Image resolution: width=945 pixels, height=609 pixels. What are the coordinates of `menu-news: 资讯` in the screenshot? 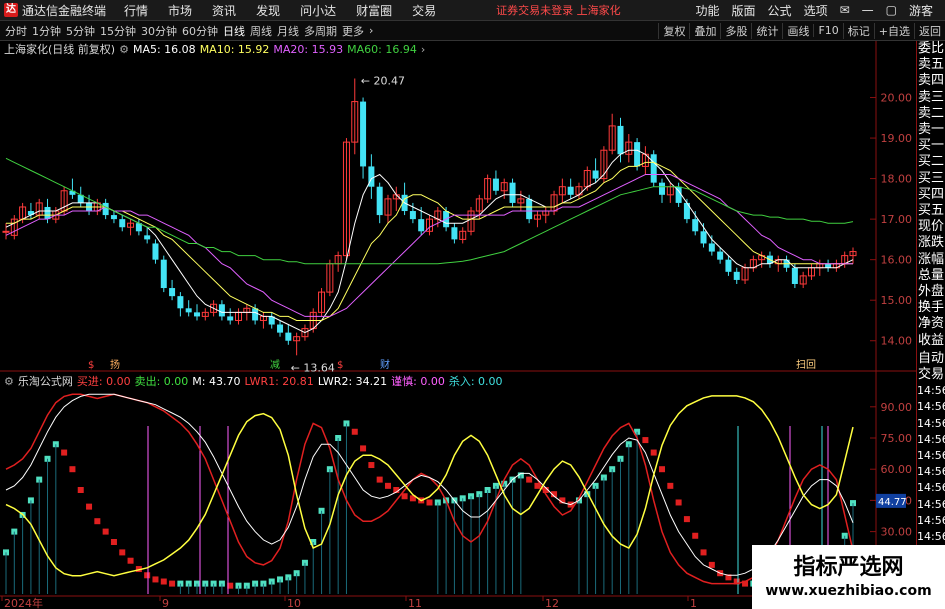 It's located at (224, 10).